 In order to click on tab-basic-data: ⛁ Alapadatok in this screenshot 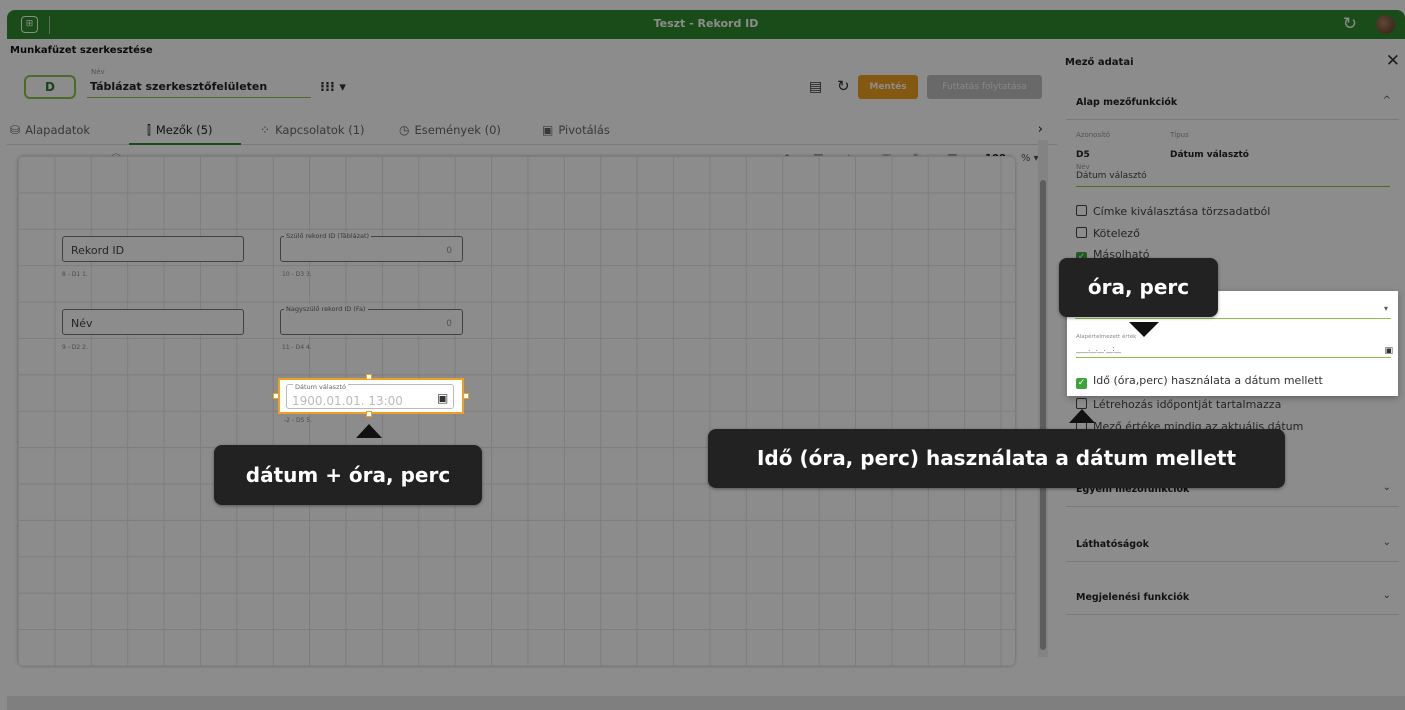, I will do `click(50, 130)`.